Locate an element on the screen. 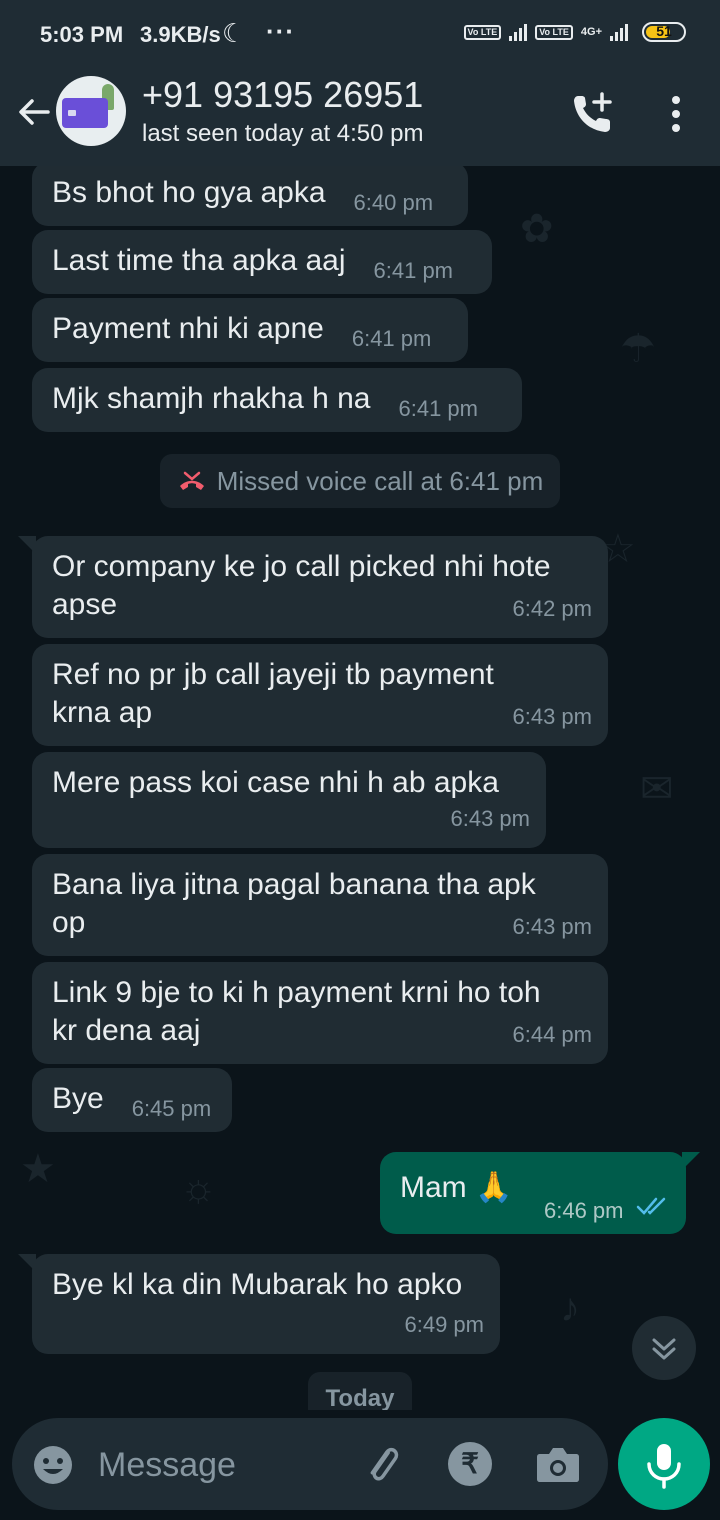 This screenshot has width=720, height=1520. status-icons: Vo LTE Vo LTE 4G+ 51 is located at coordinates (574, 32).